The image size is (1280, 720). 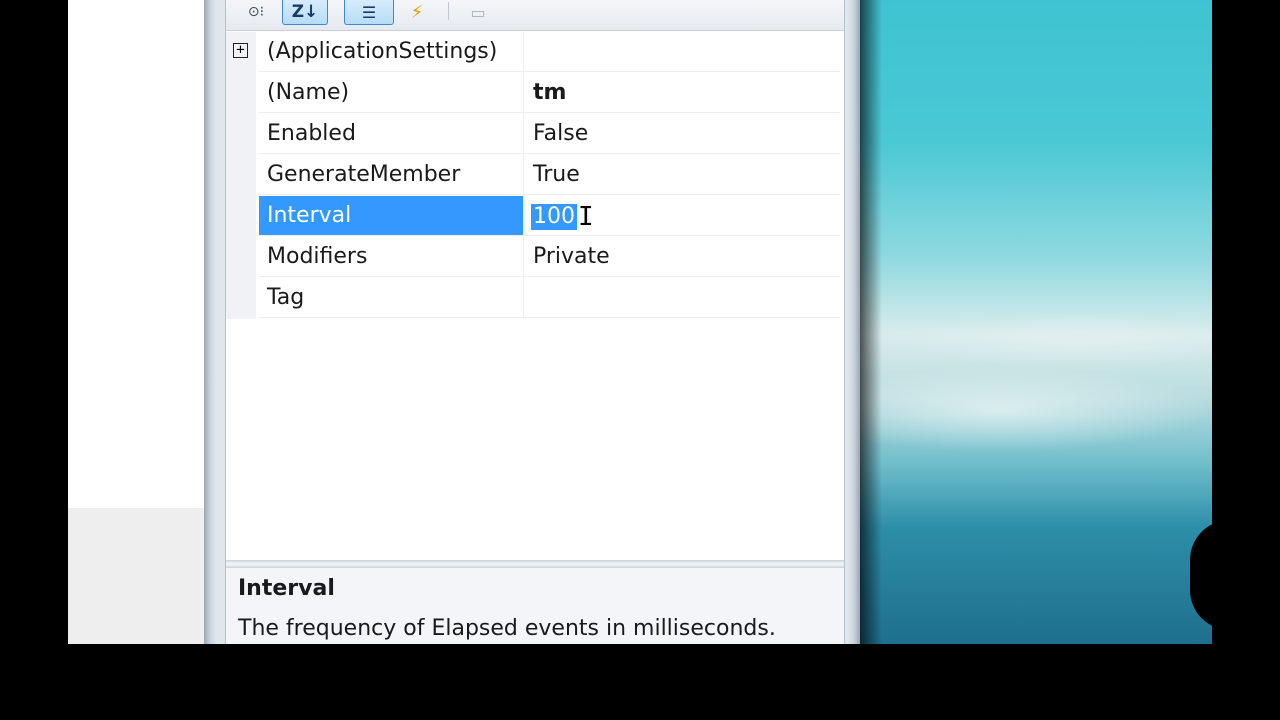 I want to click on events-icon: ⚡, so click(x=417, y=12).